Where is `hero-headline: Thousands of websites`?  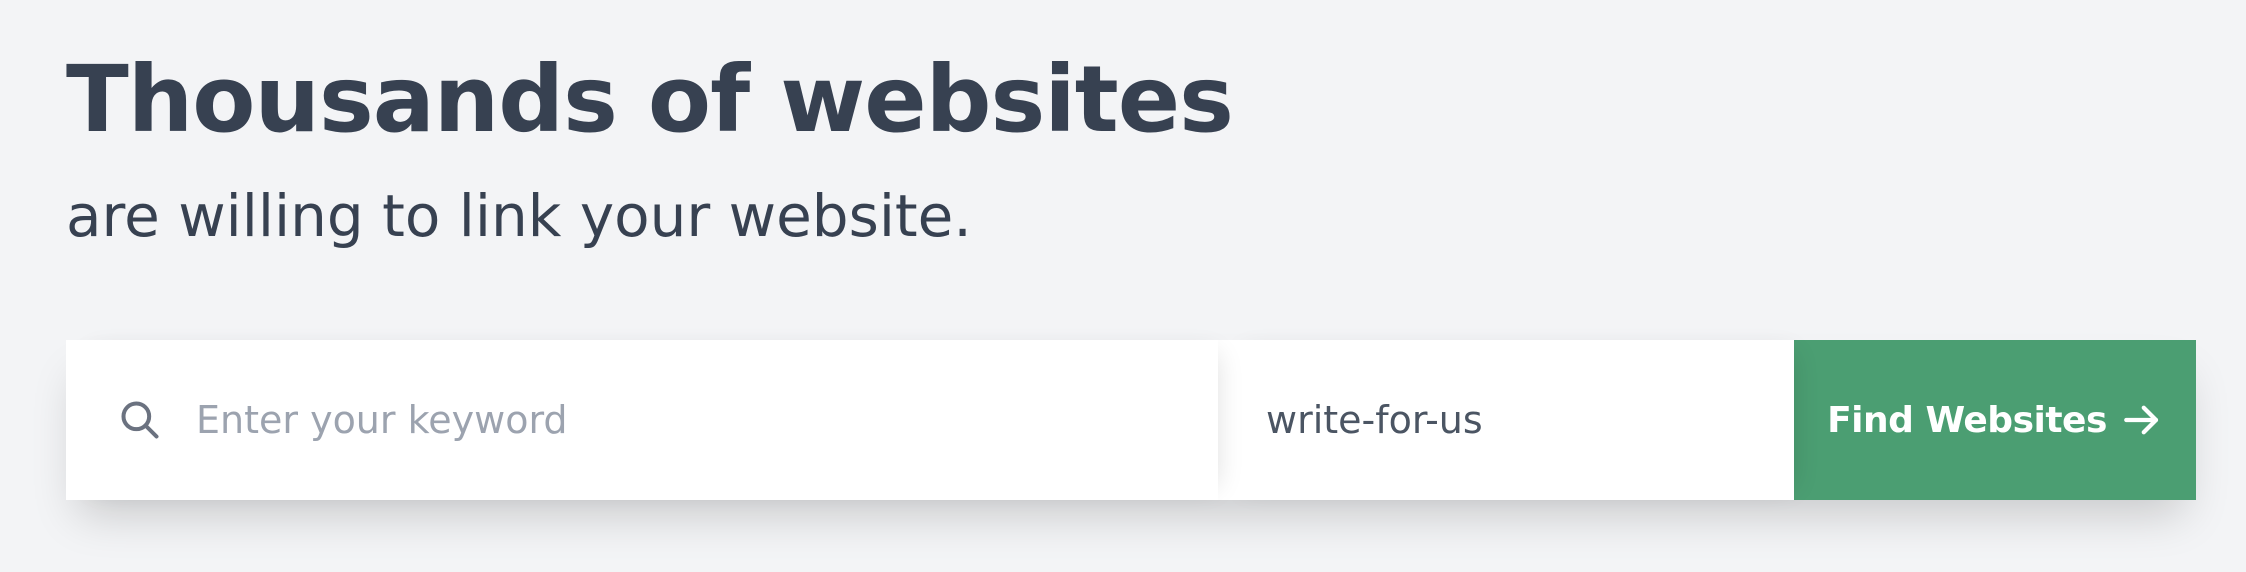 hero-headline: Thousands of websites is located at coordinates (650, 99).